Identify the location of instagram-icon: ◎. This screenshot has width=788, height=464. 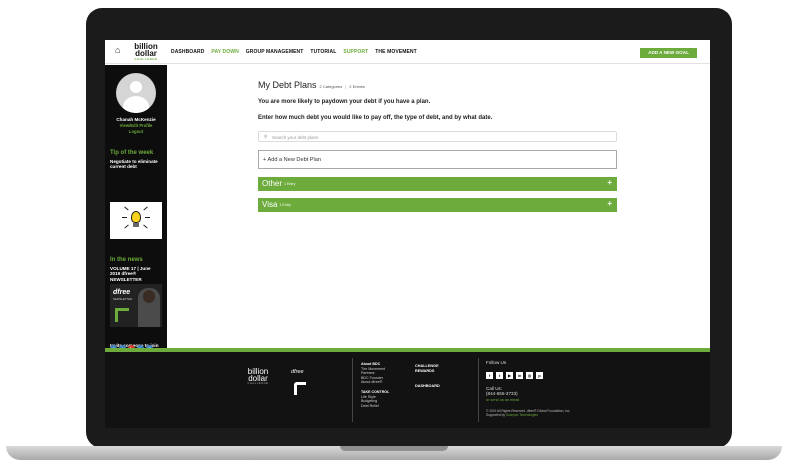
(529, 375).